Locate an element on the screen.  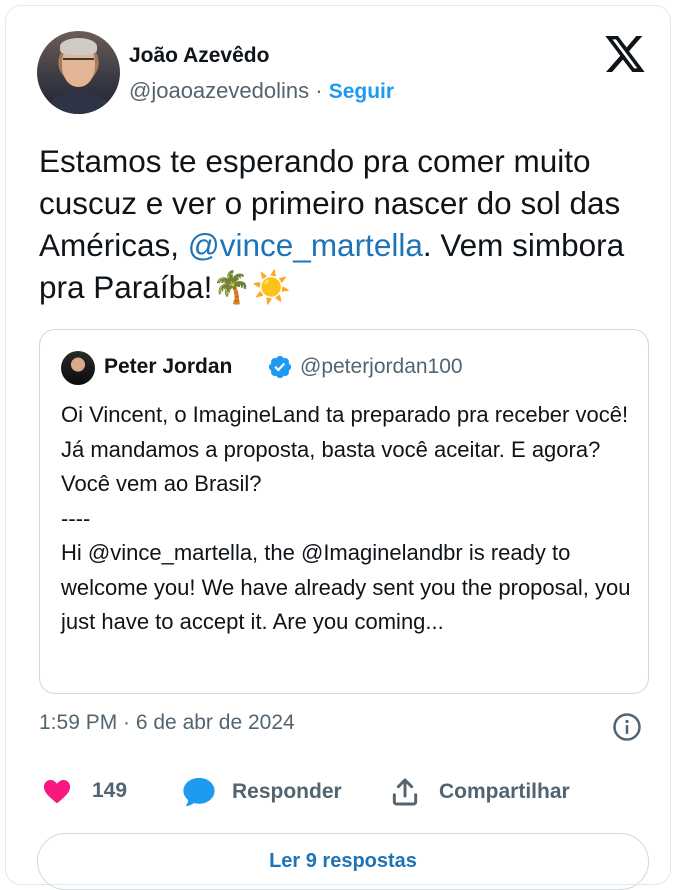
info-icon is located at coordinates (627, 727).